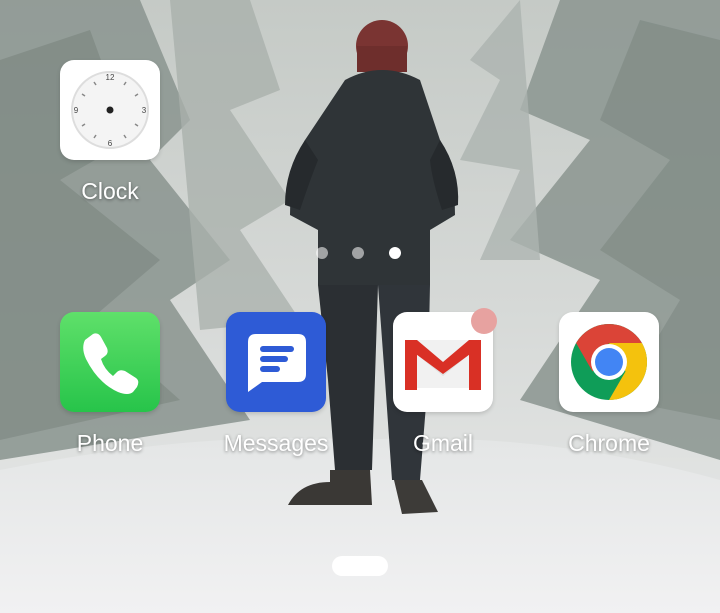 This screenshot has height=613, width=720. I want to click on page-dot-active, so click(395, 253).